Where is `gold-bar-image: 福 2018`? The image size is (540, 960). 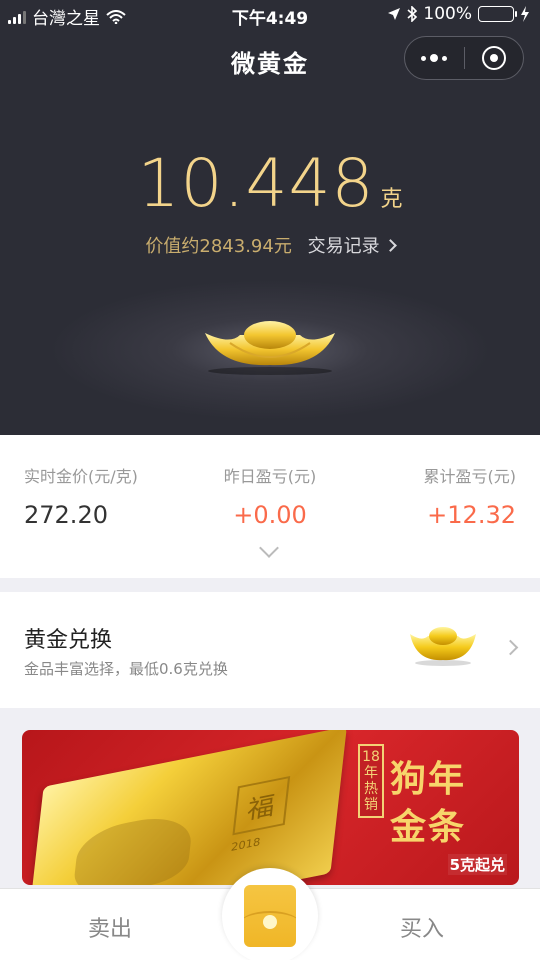 gold-bar-image: 福 2018 is located at coordinates (187, 807).